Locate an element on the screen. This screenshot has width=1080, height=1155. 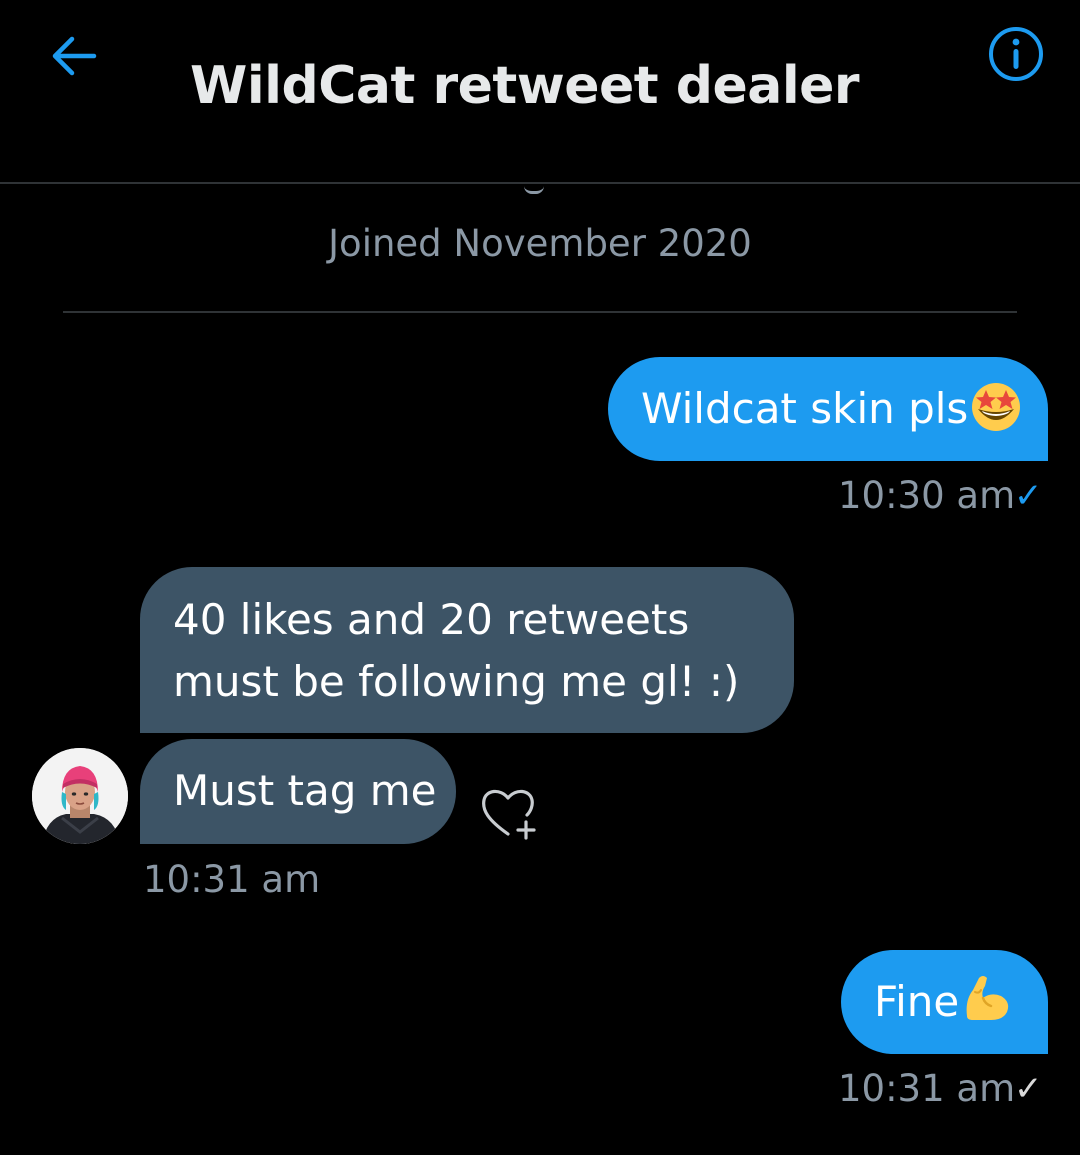
heart-plus-icon is located at coordinates (509, 814).